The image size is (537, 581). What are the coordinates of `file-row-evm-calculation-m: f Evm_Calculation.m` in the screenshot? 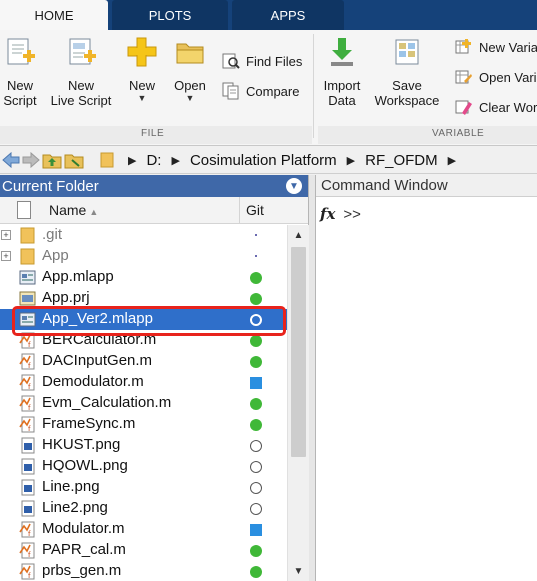 It's located at (143, 403).